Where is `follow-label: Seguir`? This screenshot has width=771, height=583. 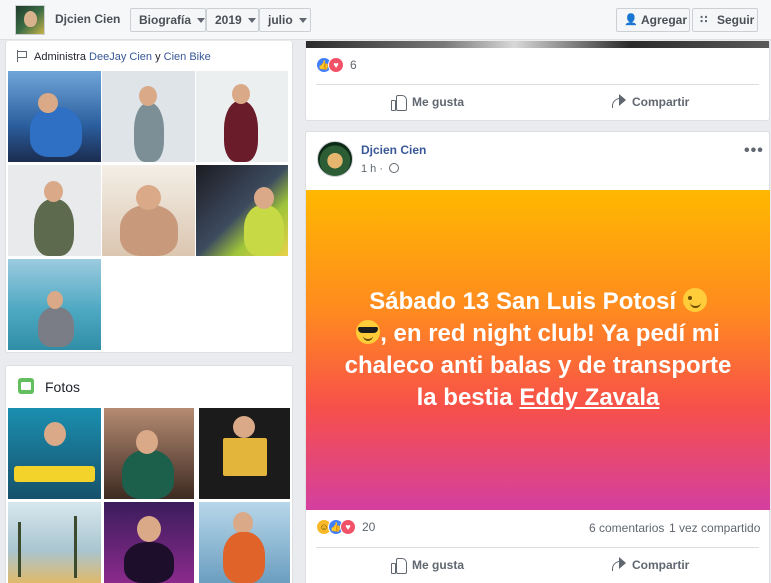
follow-label: Seguir is located at coordinates (736, 20).